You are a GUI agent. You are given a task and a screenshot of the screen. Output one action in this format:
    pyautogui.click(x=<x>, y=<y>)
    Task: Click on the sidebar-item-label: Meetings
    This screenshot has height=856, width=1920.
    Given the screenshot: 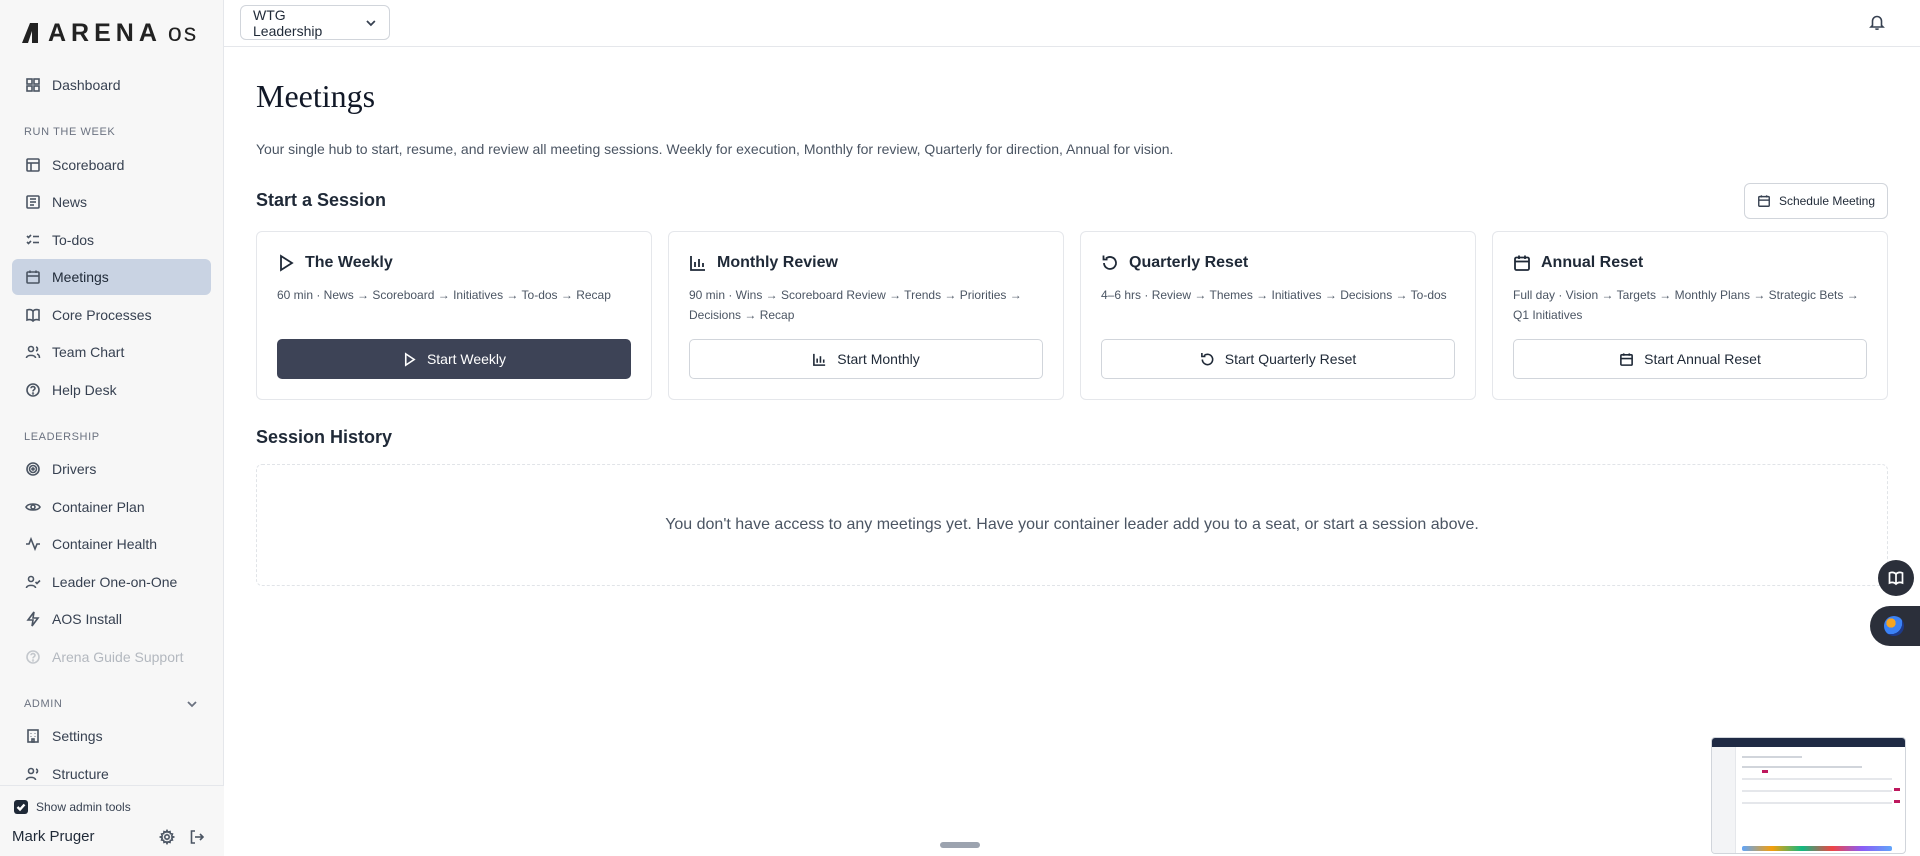 What is the action you would take?
    pyautogui.click(x=80, y=277)
    